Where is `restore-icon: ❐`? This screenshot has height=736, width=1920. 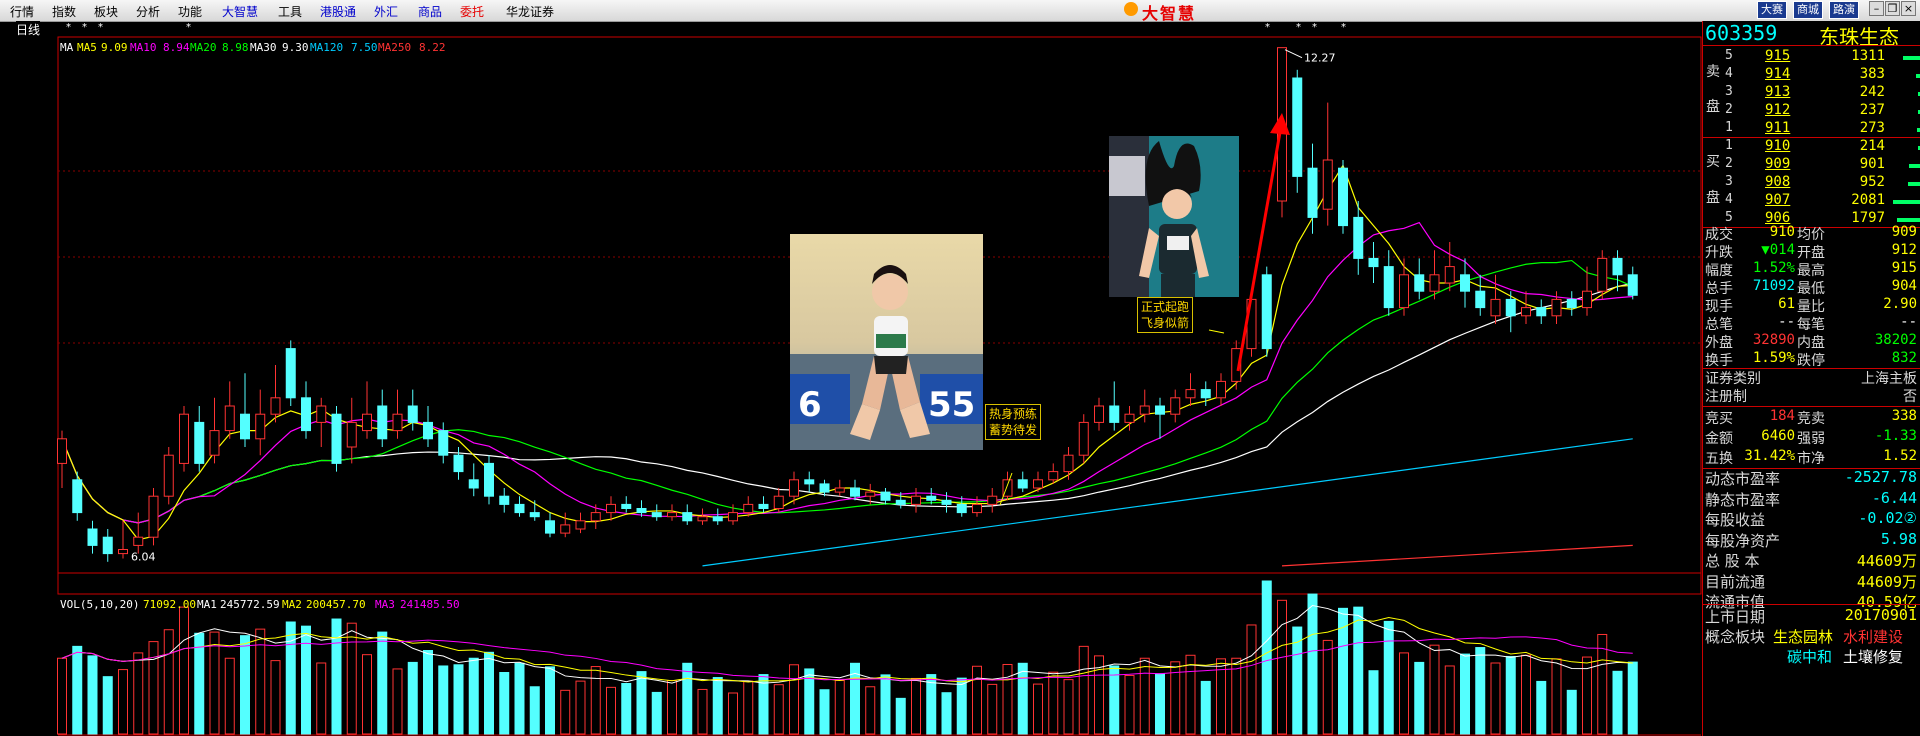
restore-icon: ❐ is located at coordinates (1892, 8).